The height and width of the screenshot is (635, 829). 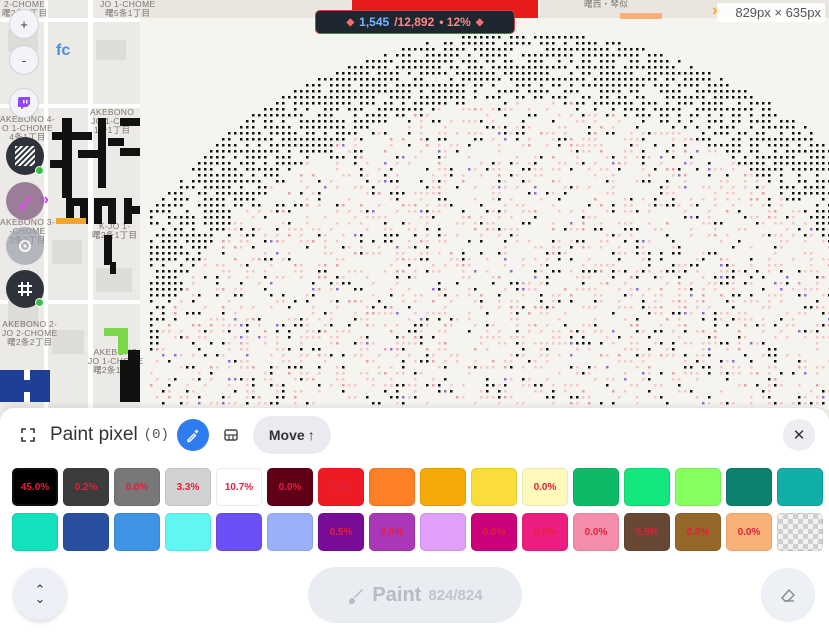 What do you see at coordinates (71, 221) in the screenshot?
I see `pixel-orange-strip` at bounding box center [71, 221].